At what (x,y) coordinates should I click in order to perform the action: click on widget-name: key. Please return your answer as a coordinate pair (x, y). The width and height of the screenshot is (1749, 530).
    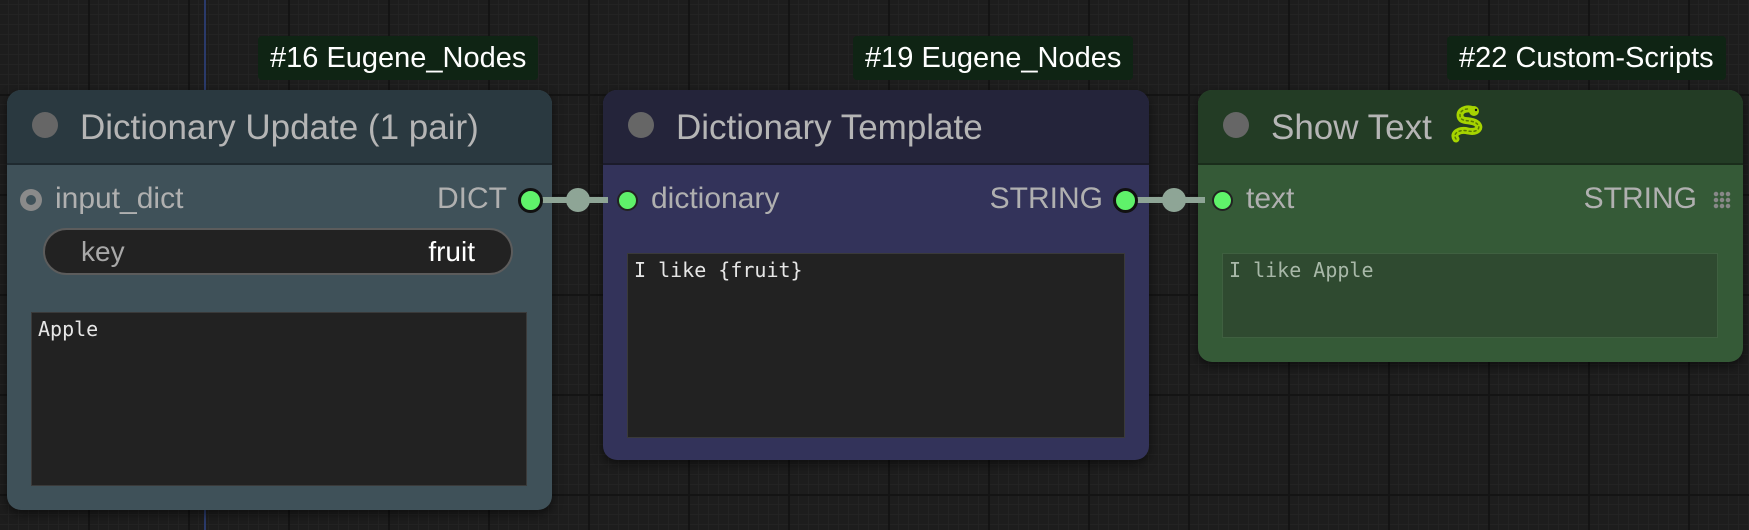
    Looking at the image, I should click on (103, 251).